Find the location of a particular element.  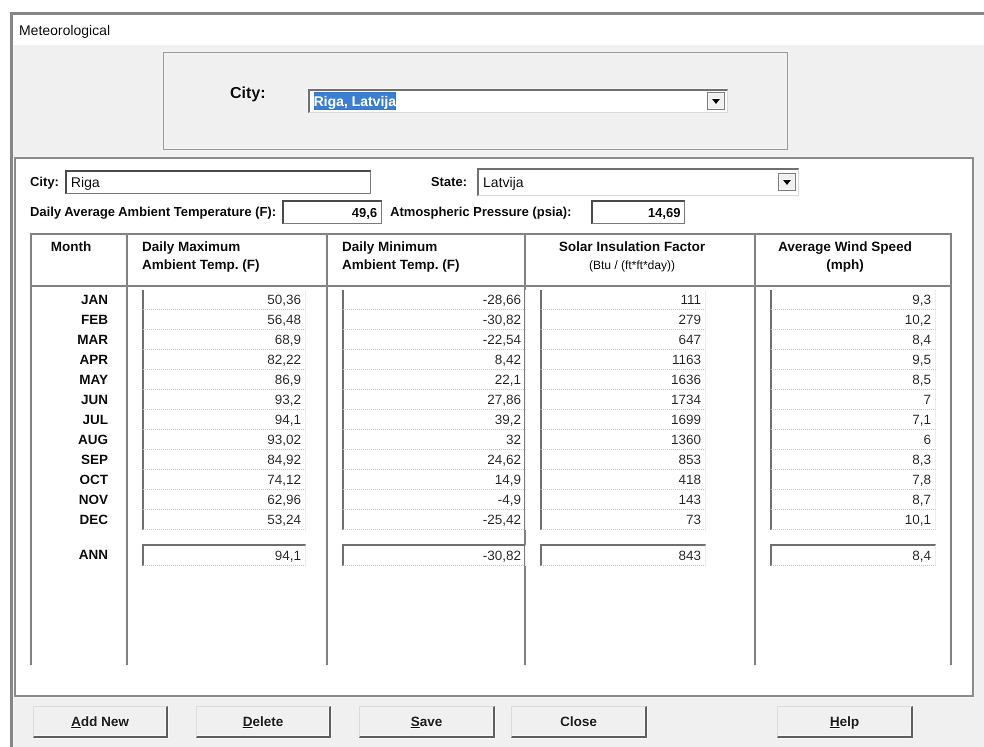

value-field: 8,3 is located at coordinates (853, 460).